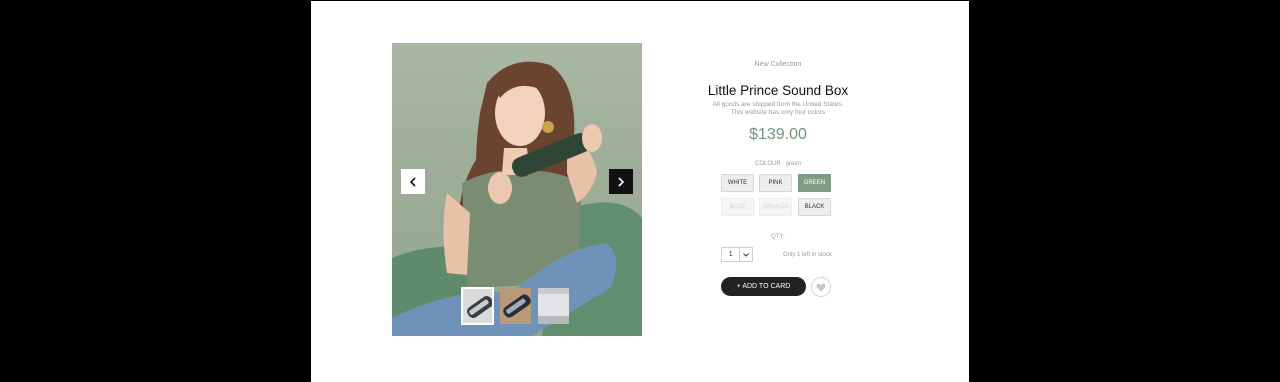 Image resolution: width=1280 pixels, height=382 pixels. What do you see at coordinates (778, 164) in the screenshot?
I see `colour-label: COLOUR : green` at bounding box center [778, 164].